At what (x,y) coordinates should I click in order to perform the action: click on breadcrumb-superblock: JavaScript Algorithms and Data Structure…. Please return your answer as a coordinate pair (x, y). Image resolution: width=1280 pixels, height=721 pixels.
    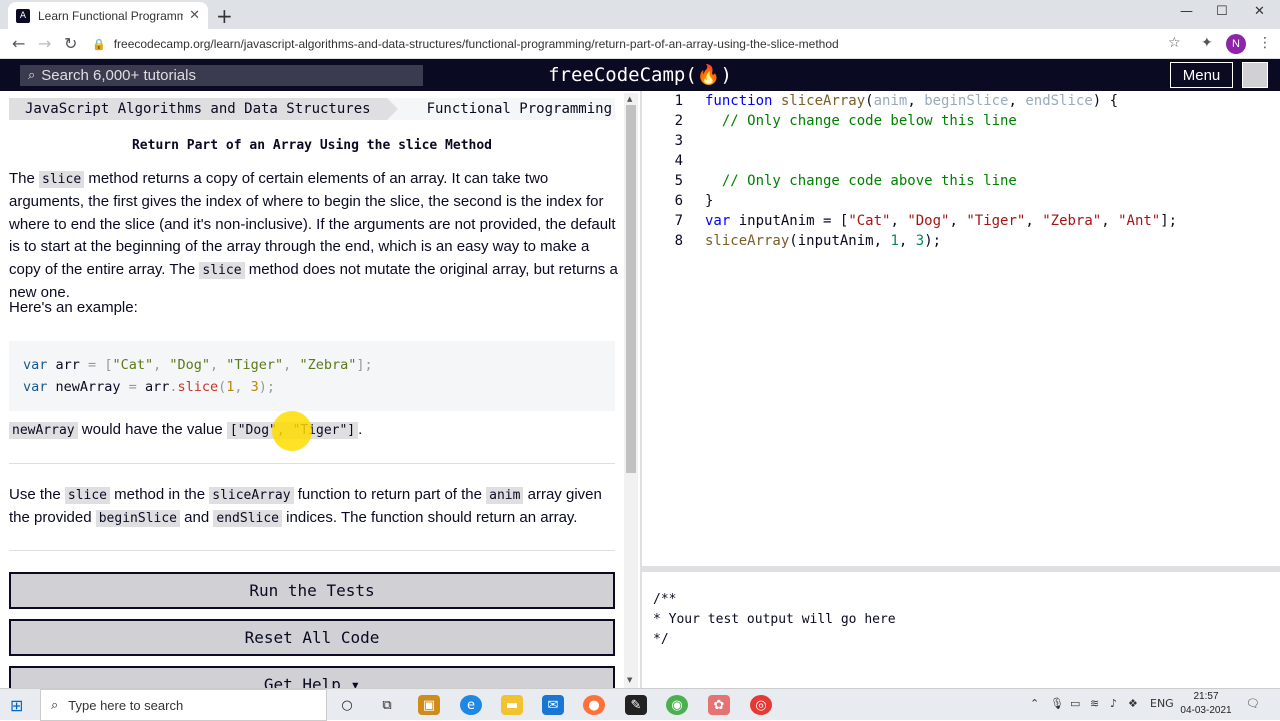
    Looking at the image, I should click on (203, 109).